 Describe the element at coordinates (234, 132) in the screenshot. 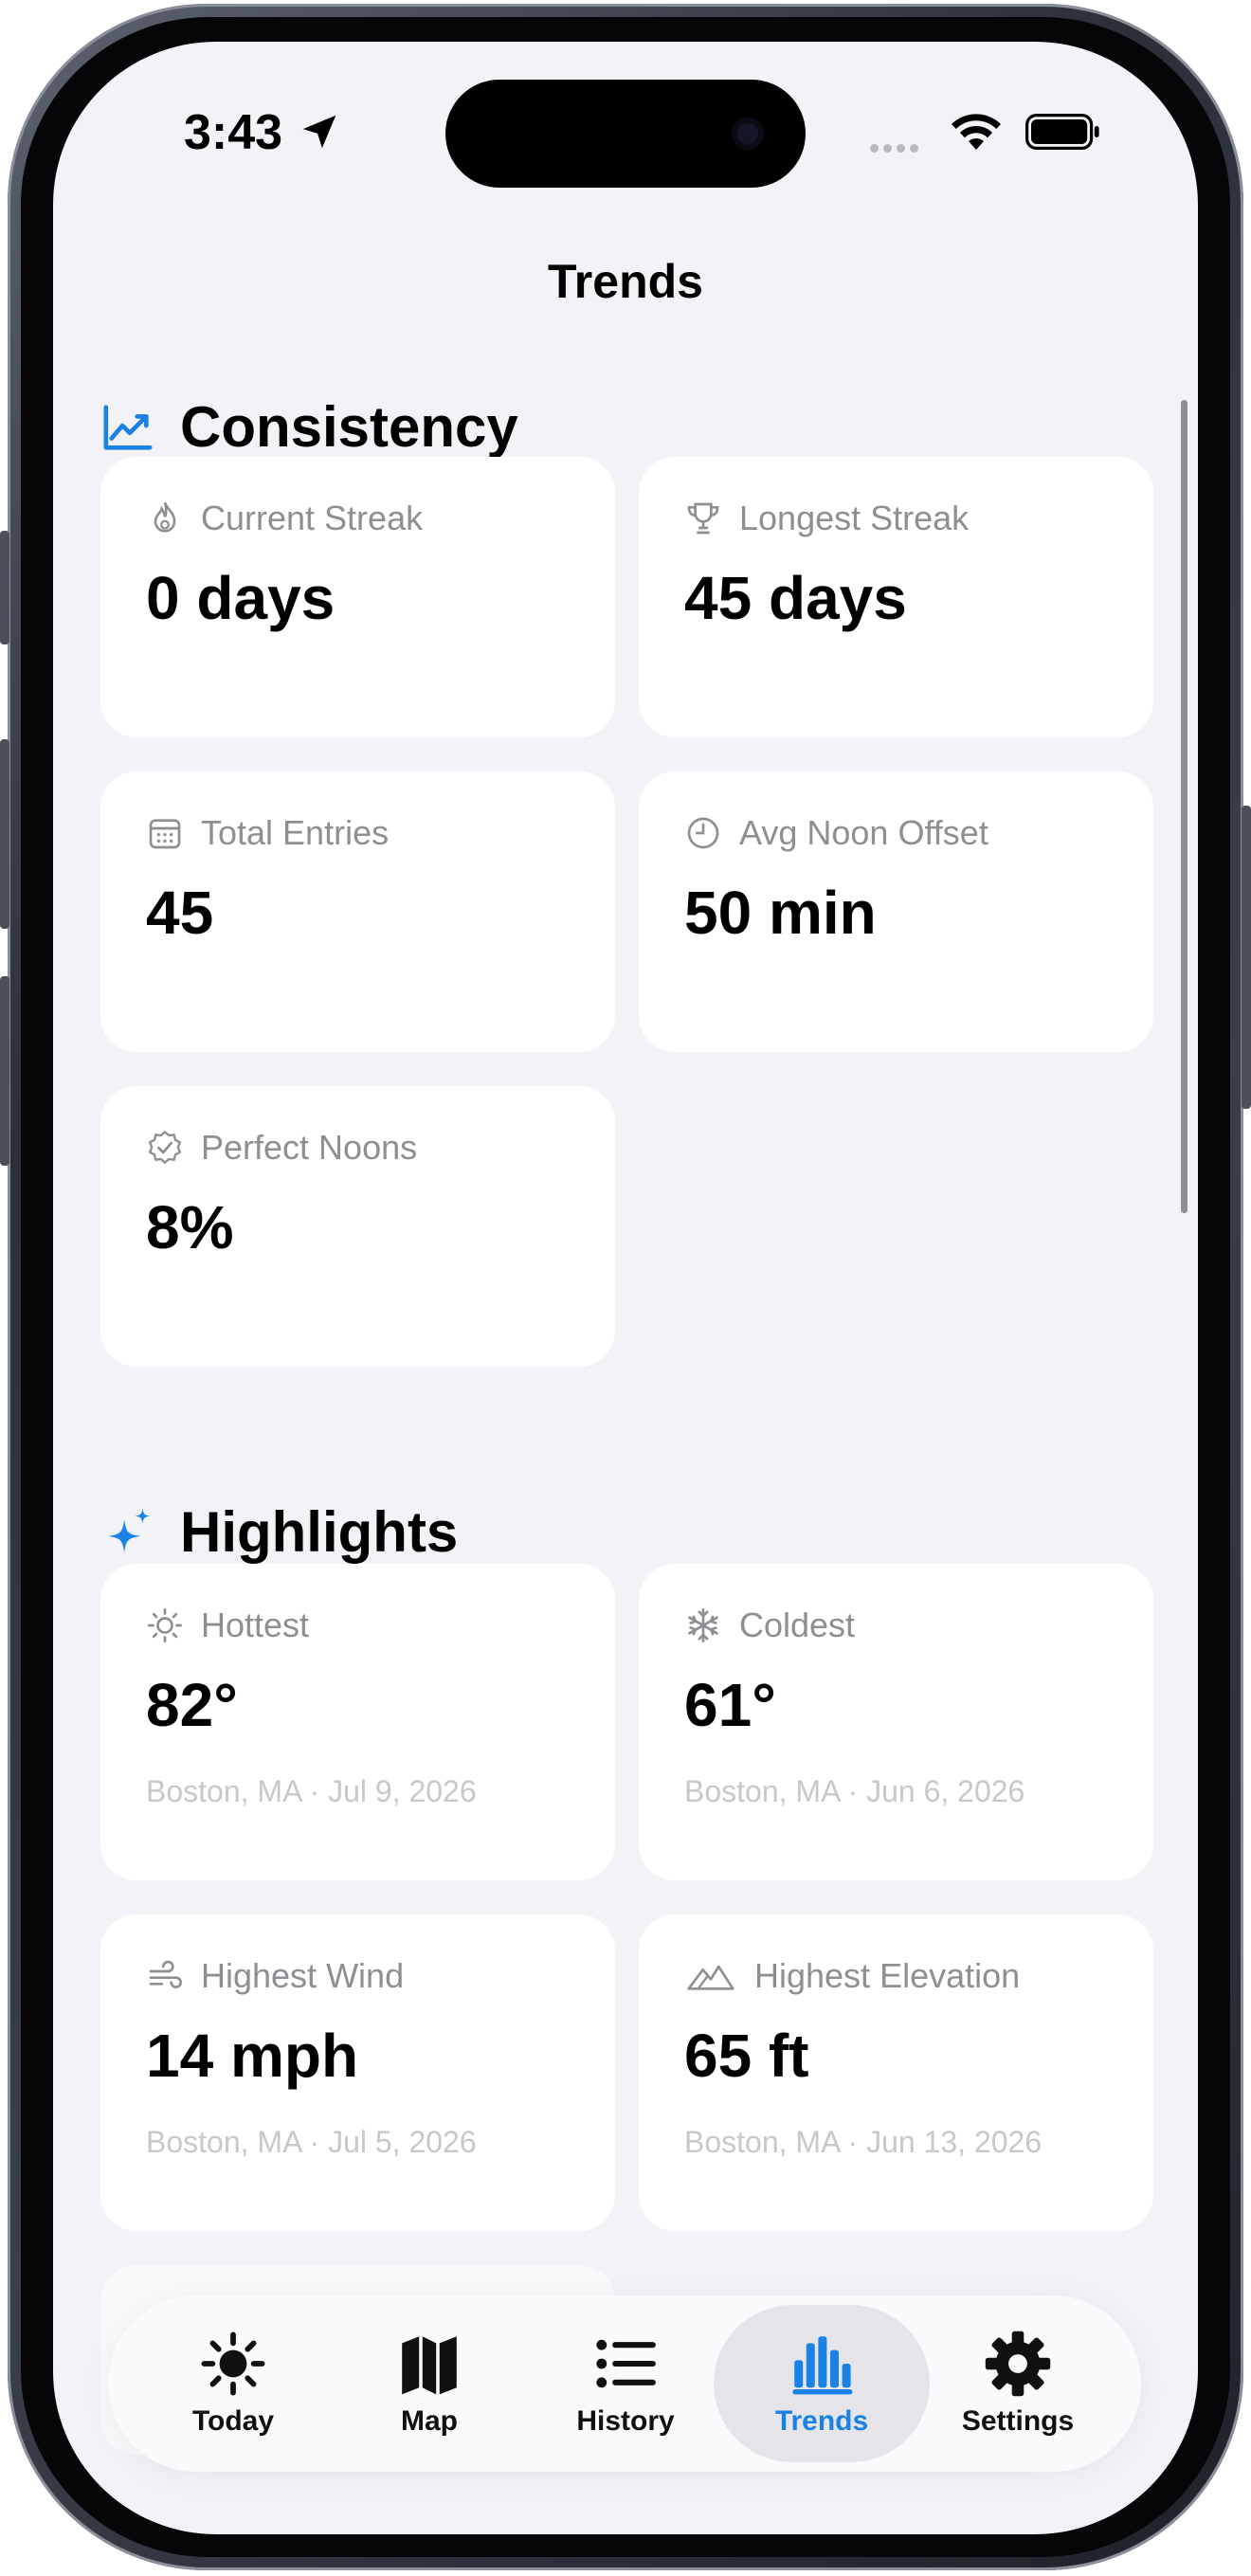

I see `status-time: 3:43` at that location.